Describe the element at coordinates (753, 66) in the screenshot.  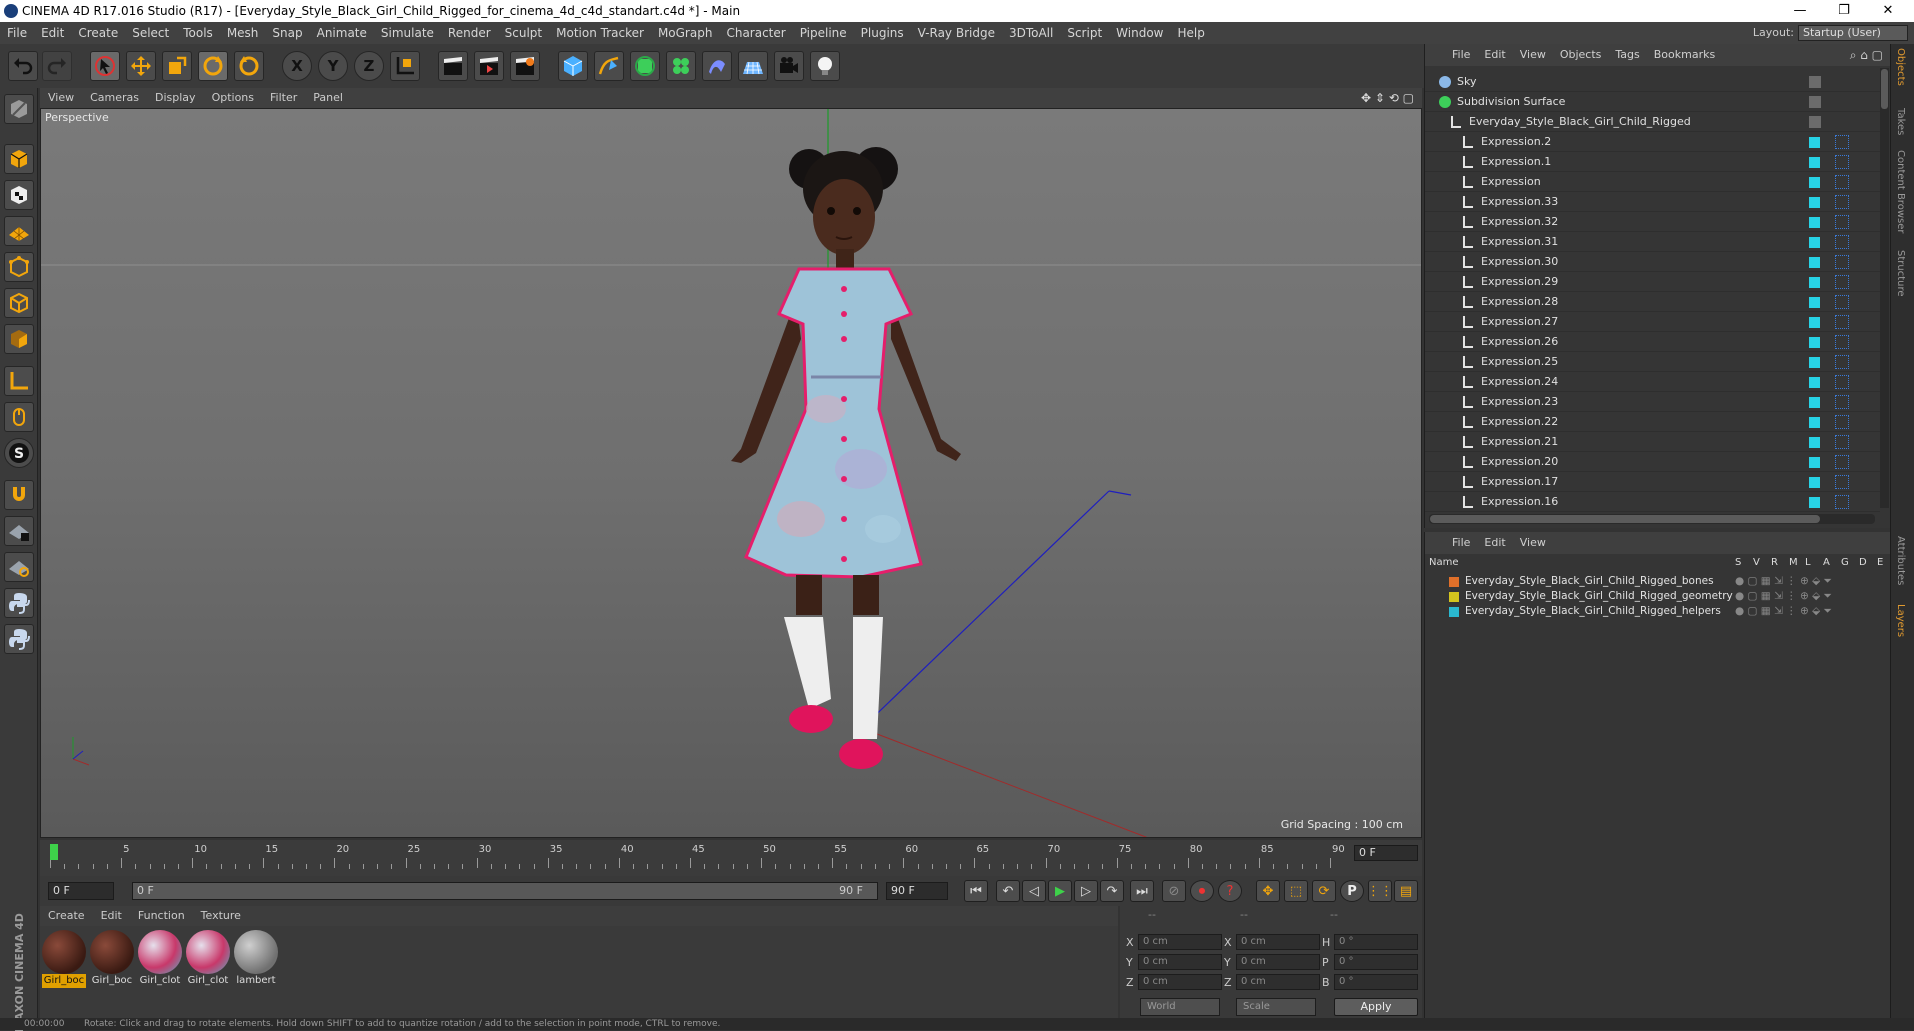
I see `add-environment-button` at that location.